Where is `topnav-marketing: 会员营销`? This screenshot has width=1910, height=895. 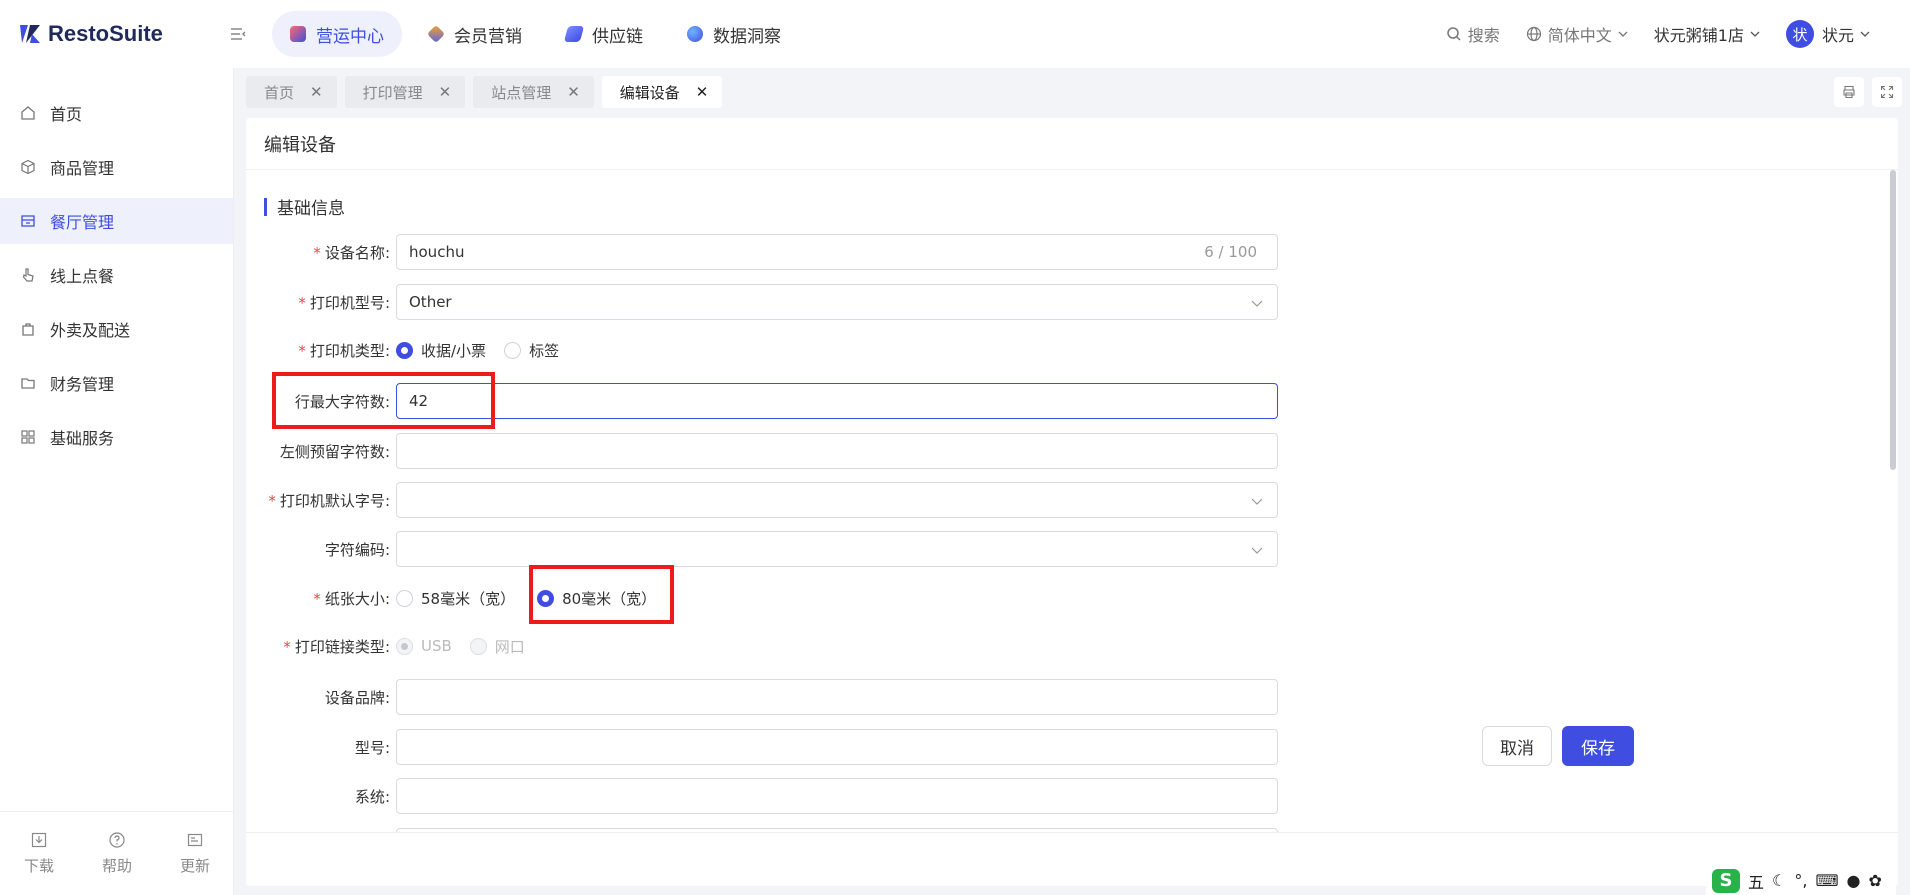 topnav-marketing: 会员营销 is located at coordinates (475, 34).